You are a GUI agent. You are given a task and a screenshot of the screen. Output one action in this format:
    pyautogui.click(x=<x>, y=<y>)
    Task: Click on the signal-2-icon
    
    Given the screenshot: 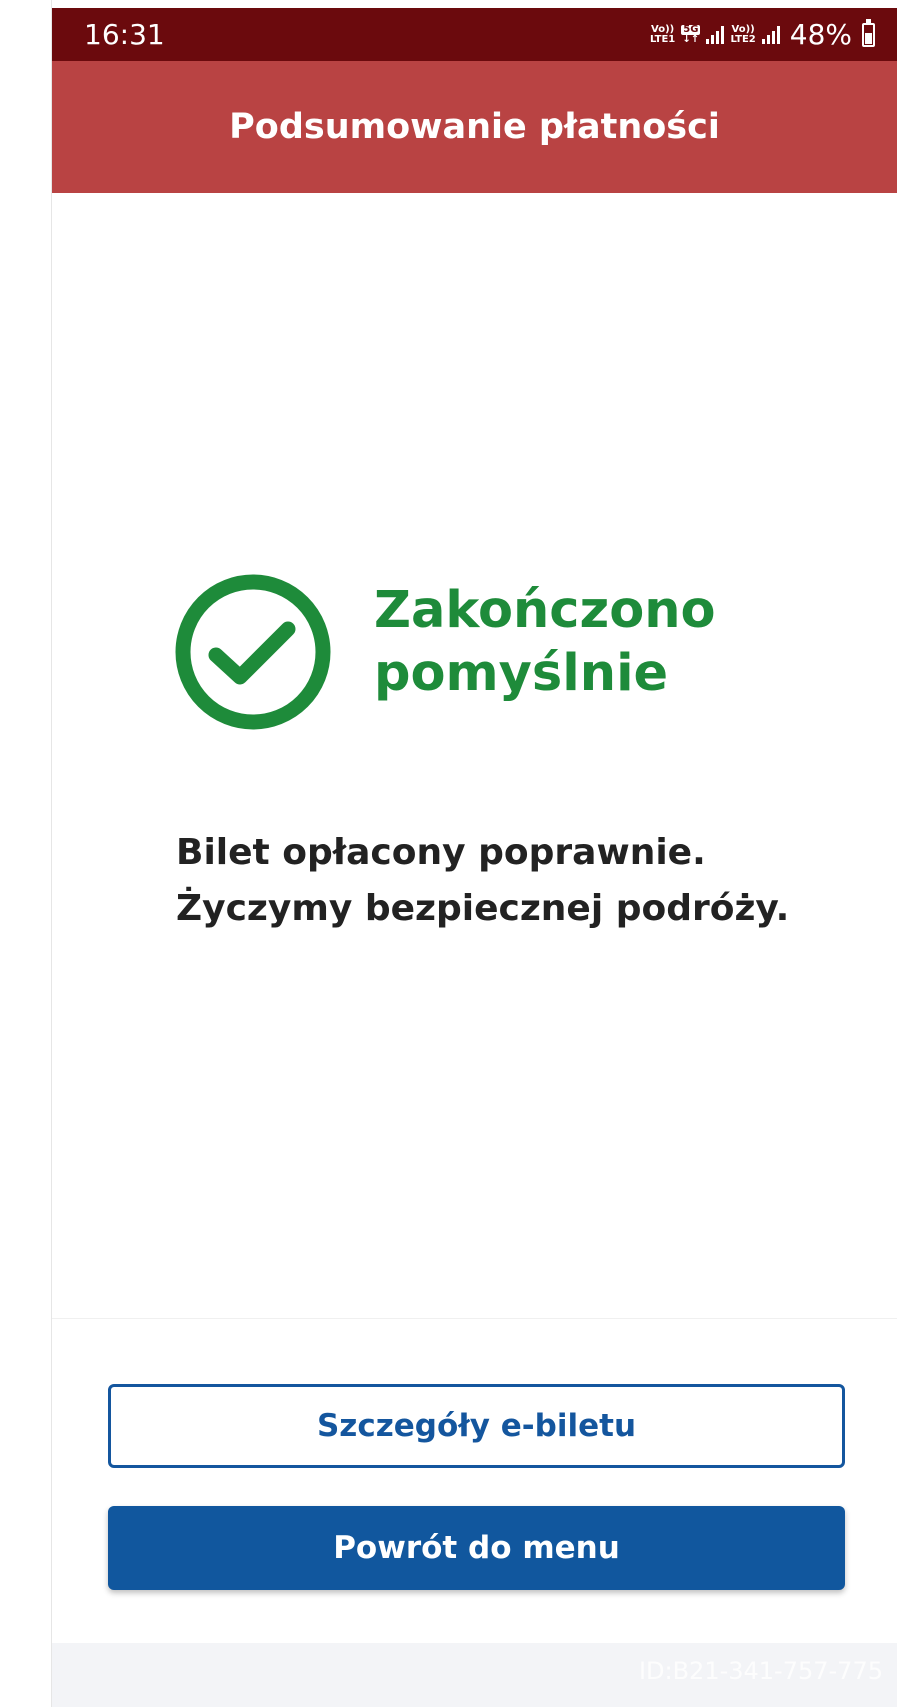 What is the action you would take?
    pyautogui.click(x=770, y=34)
    